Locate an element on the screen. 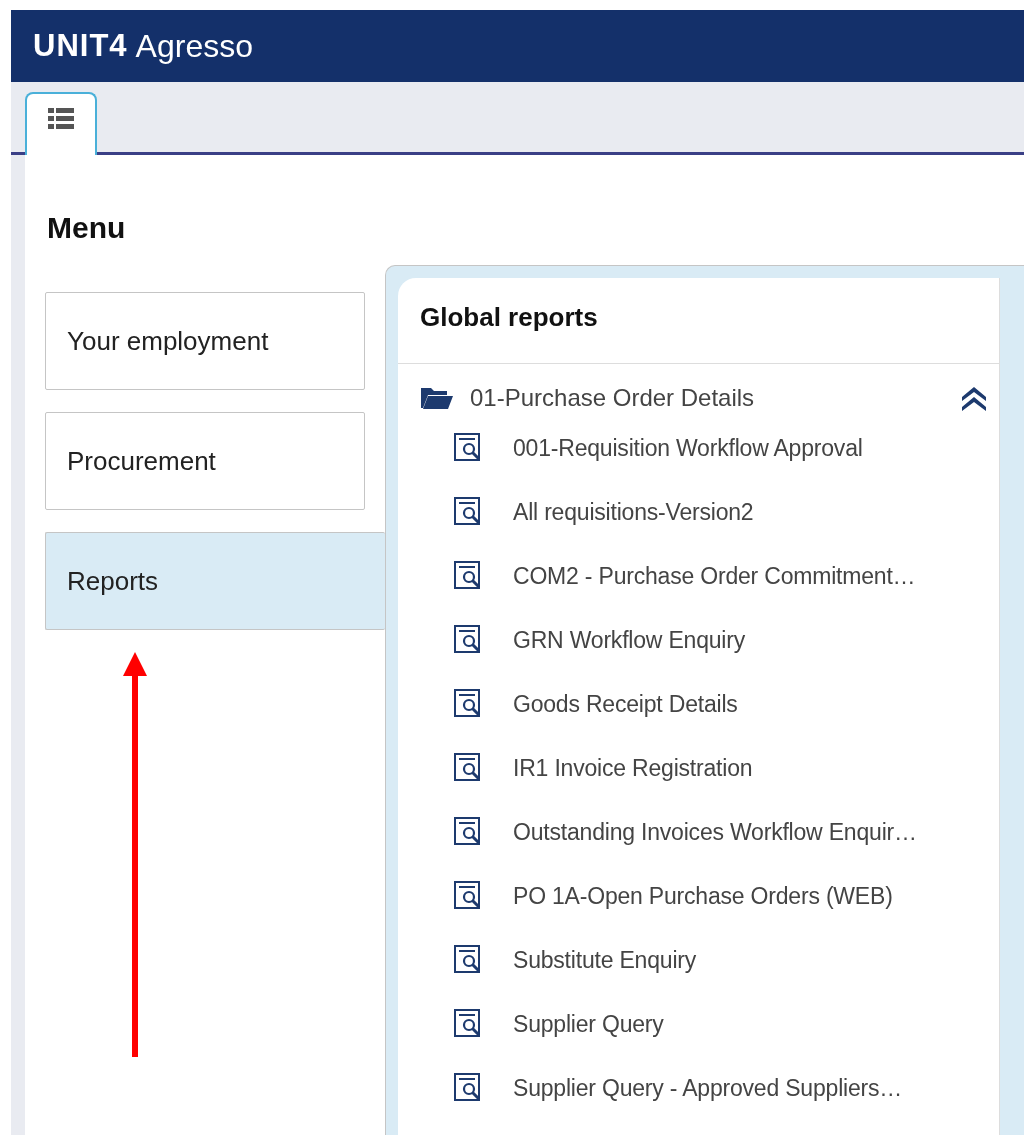  report-link: Supplier Query is located at coordinates (588, 1024).